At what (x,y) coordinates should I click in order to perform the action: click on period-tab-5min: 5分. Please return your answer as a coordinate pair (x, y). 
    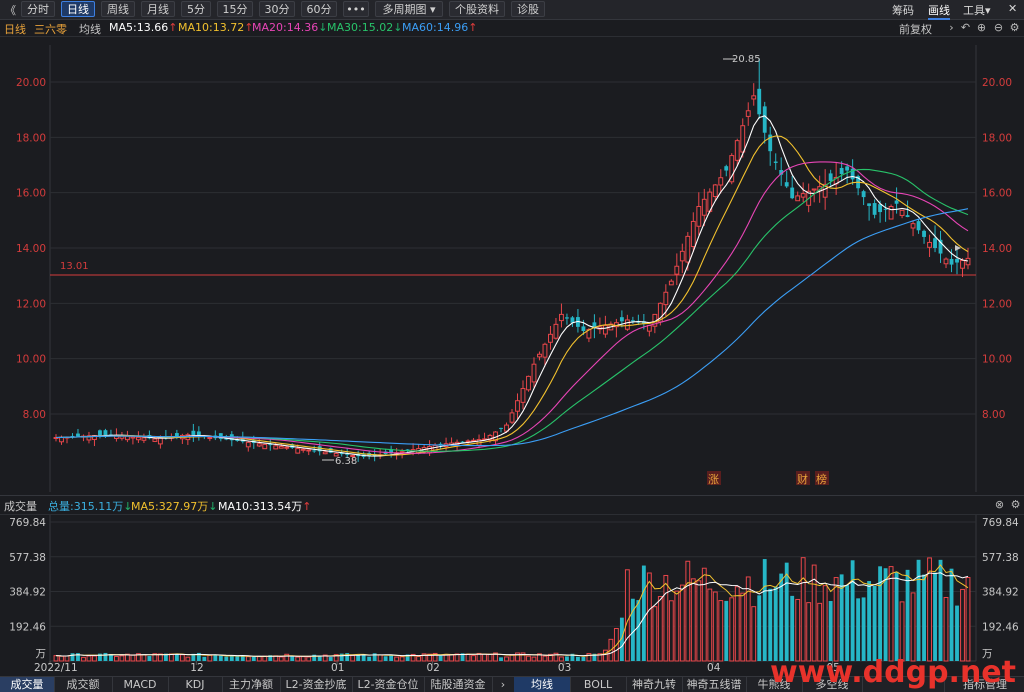
    Looking at the image, I should click on (196, 9).